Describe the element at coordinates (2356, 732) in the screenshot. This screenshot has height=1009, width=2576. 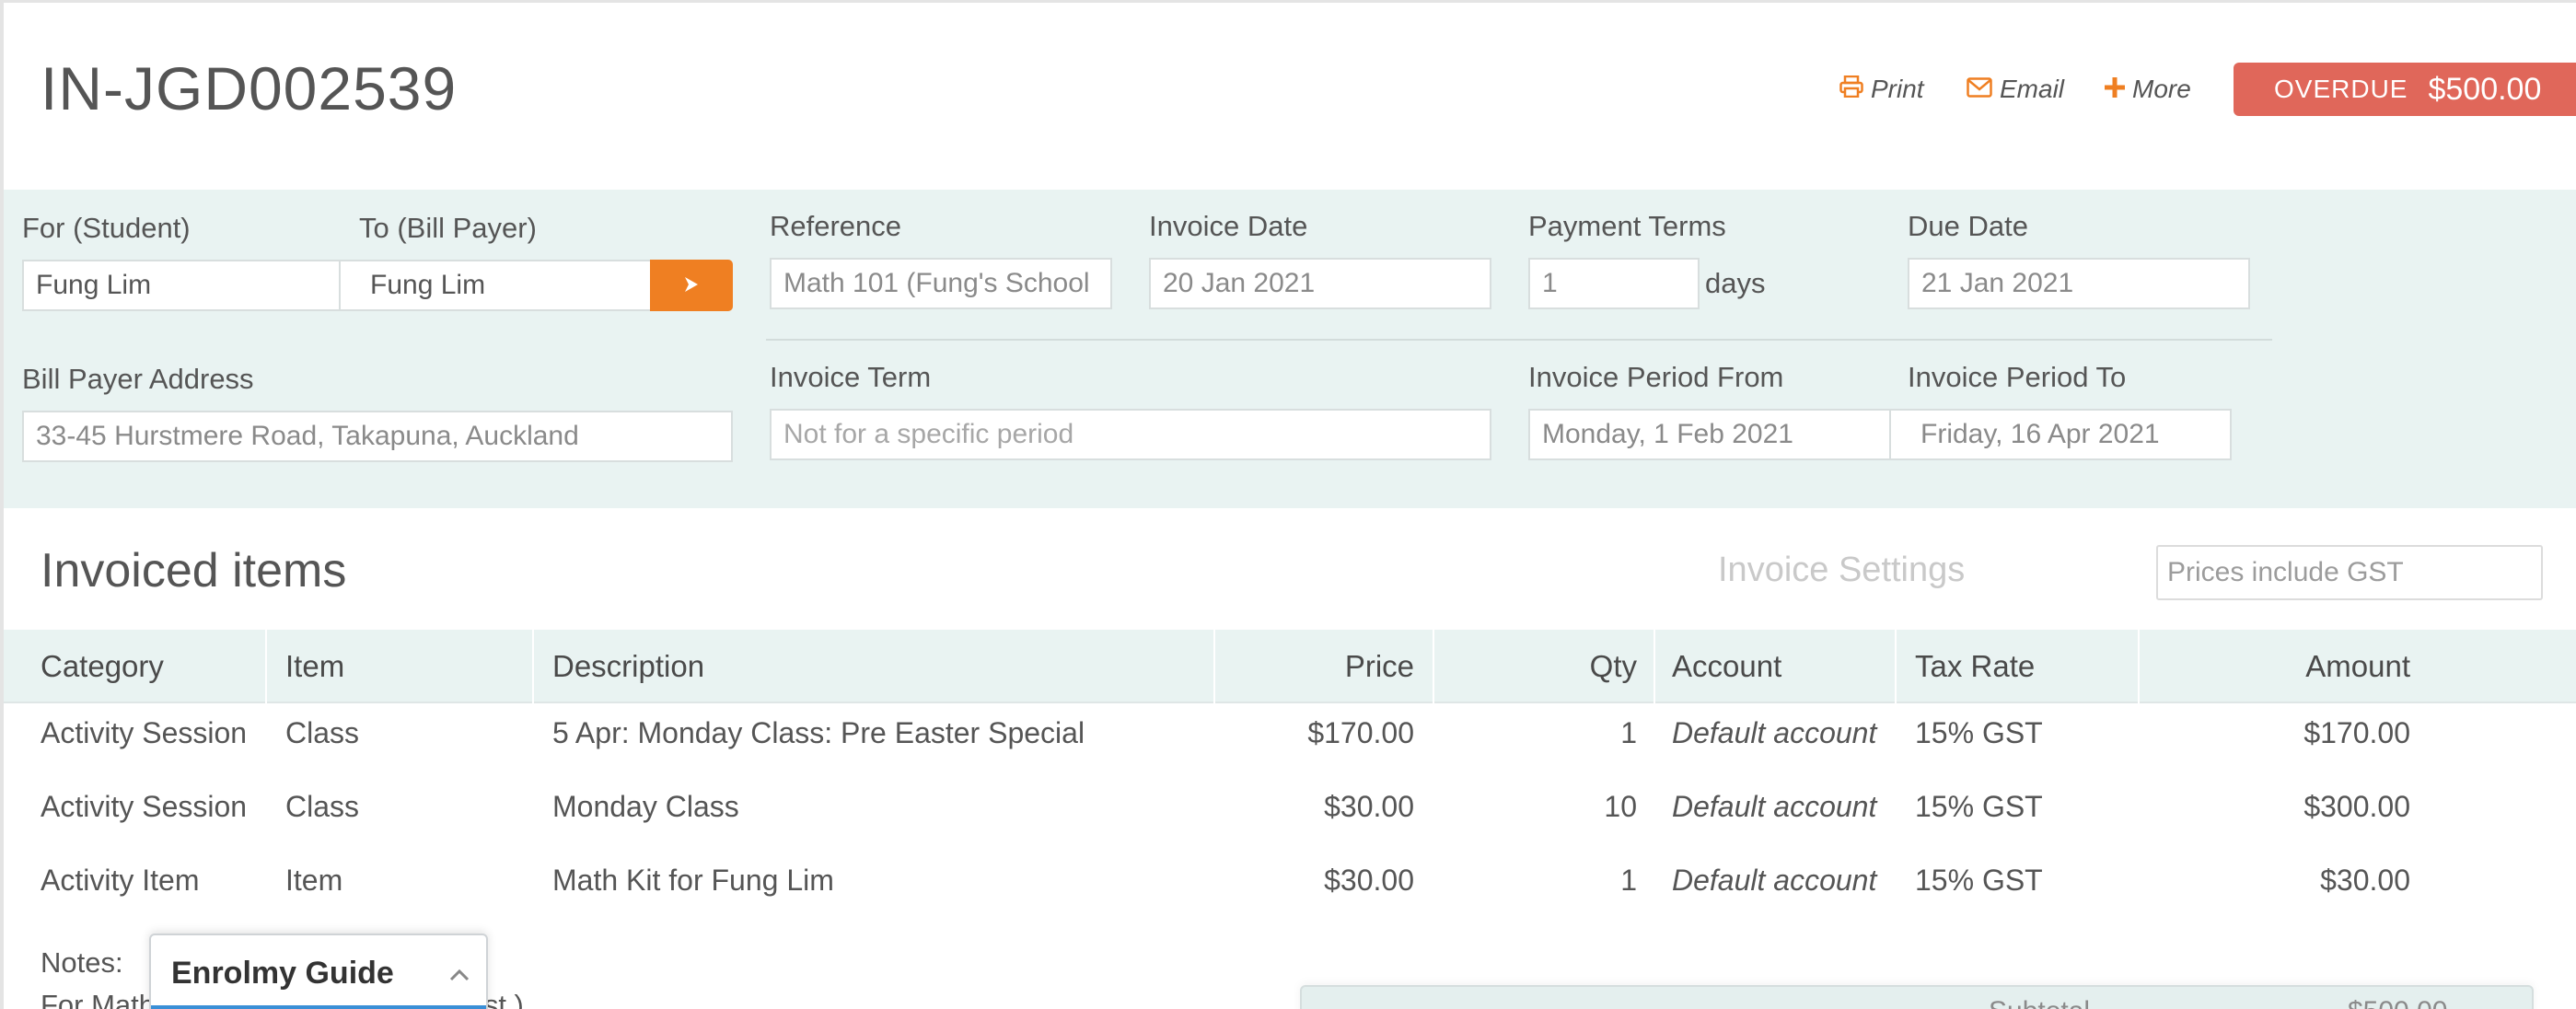
I see `cell-amount: $170.00` at that location.